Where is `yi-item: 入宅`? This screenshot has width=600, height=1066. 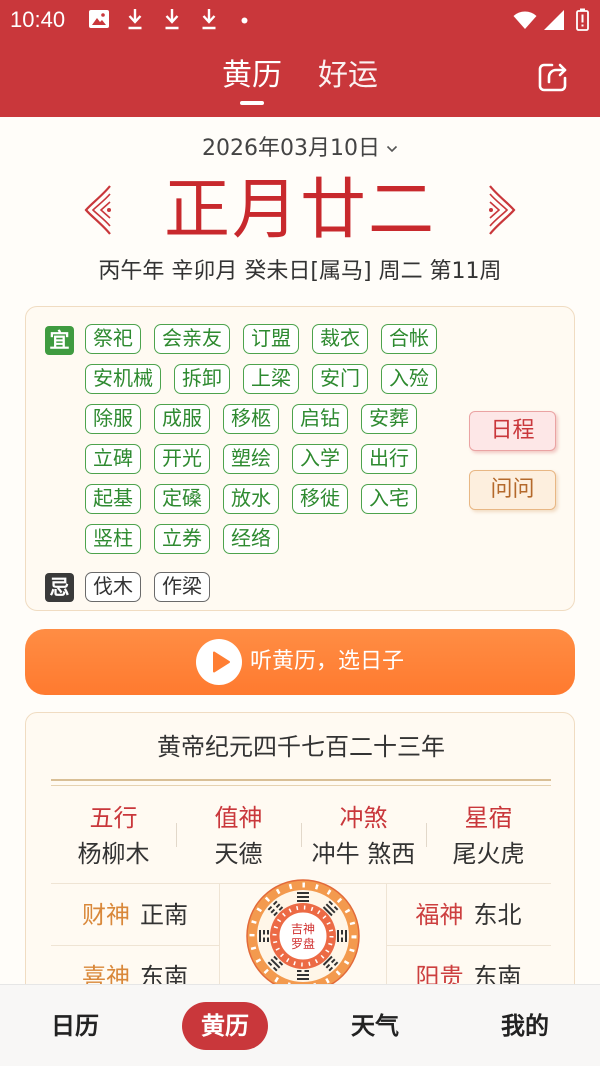 yi-item: 入宅 is located at coordinates (389, 499).